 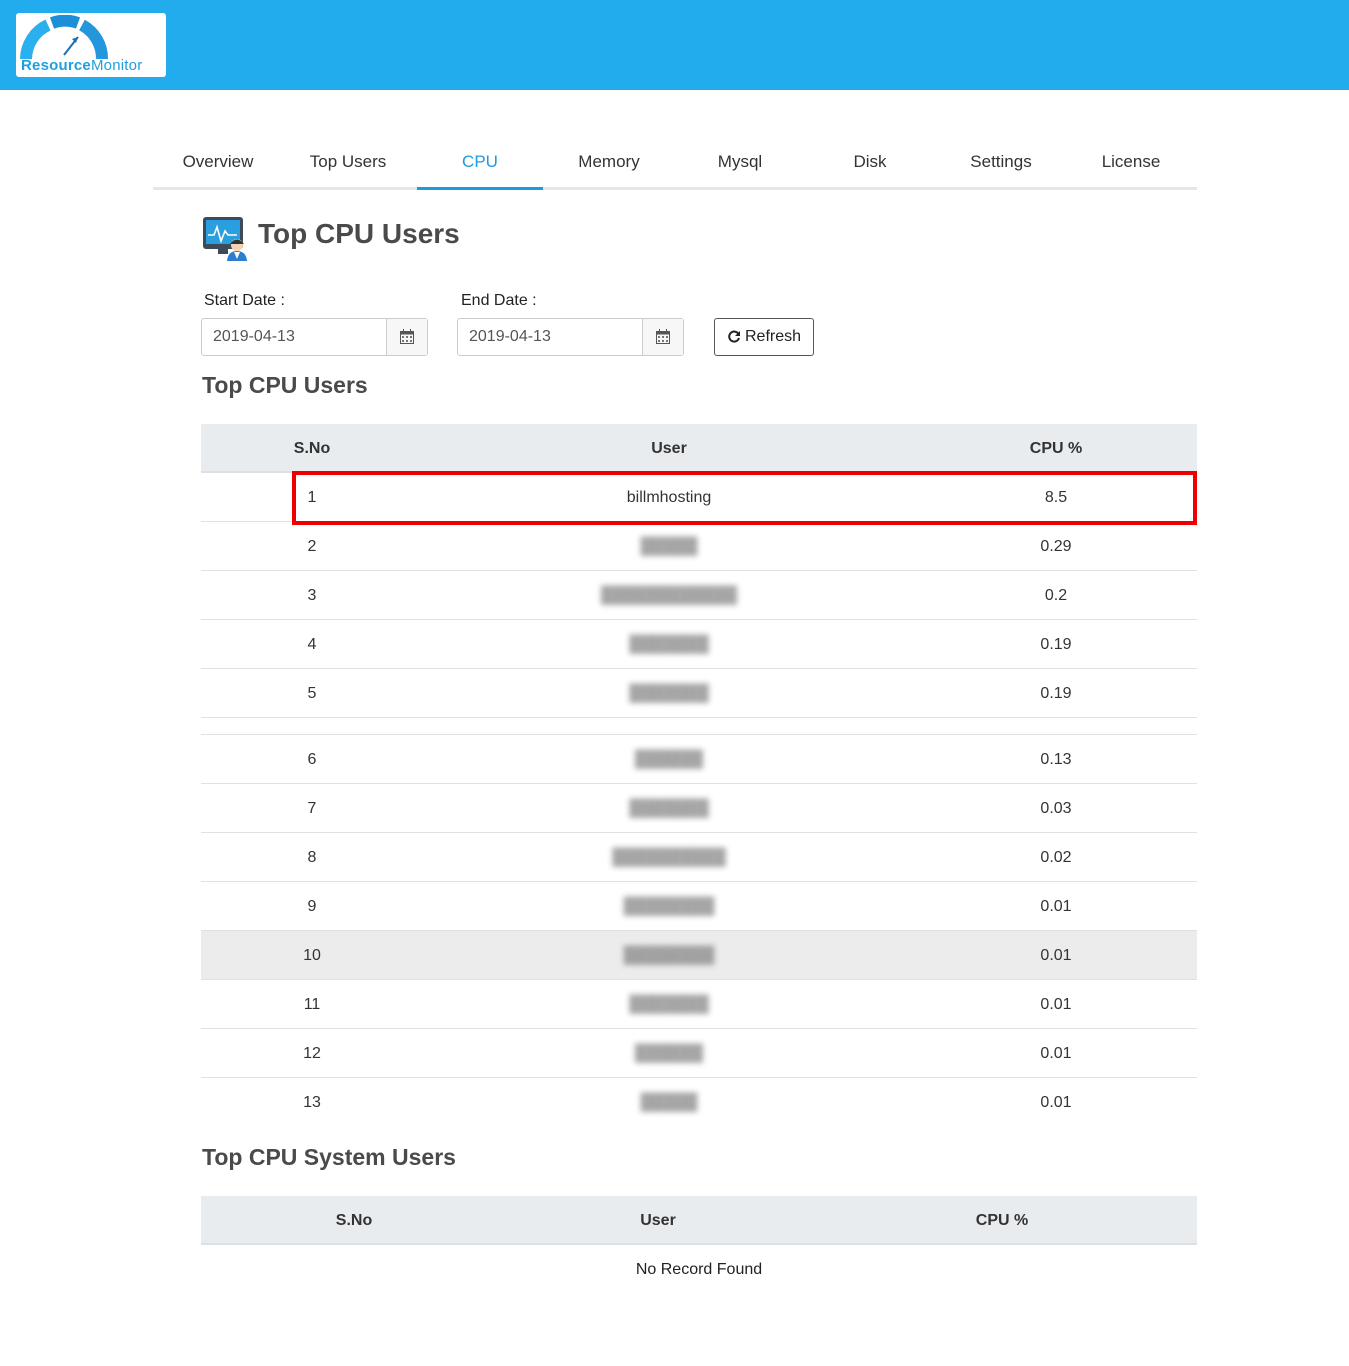 What do you see at coordinates (348, 162) in the screenshot?
I see `tab-top-users: Top Users` at bounding box center [348, 162].